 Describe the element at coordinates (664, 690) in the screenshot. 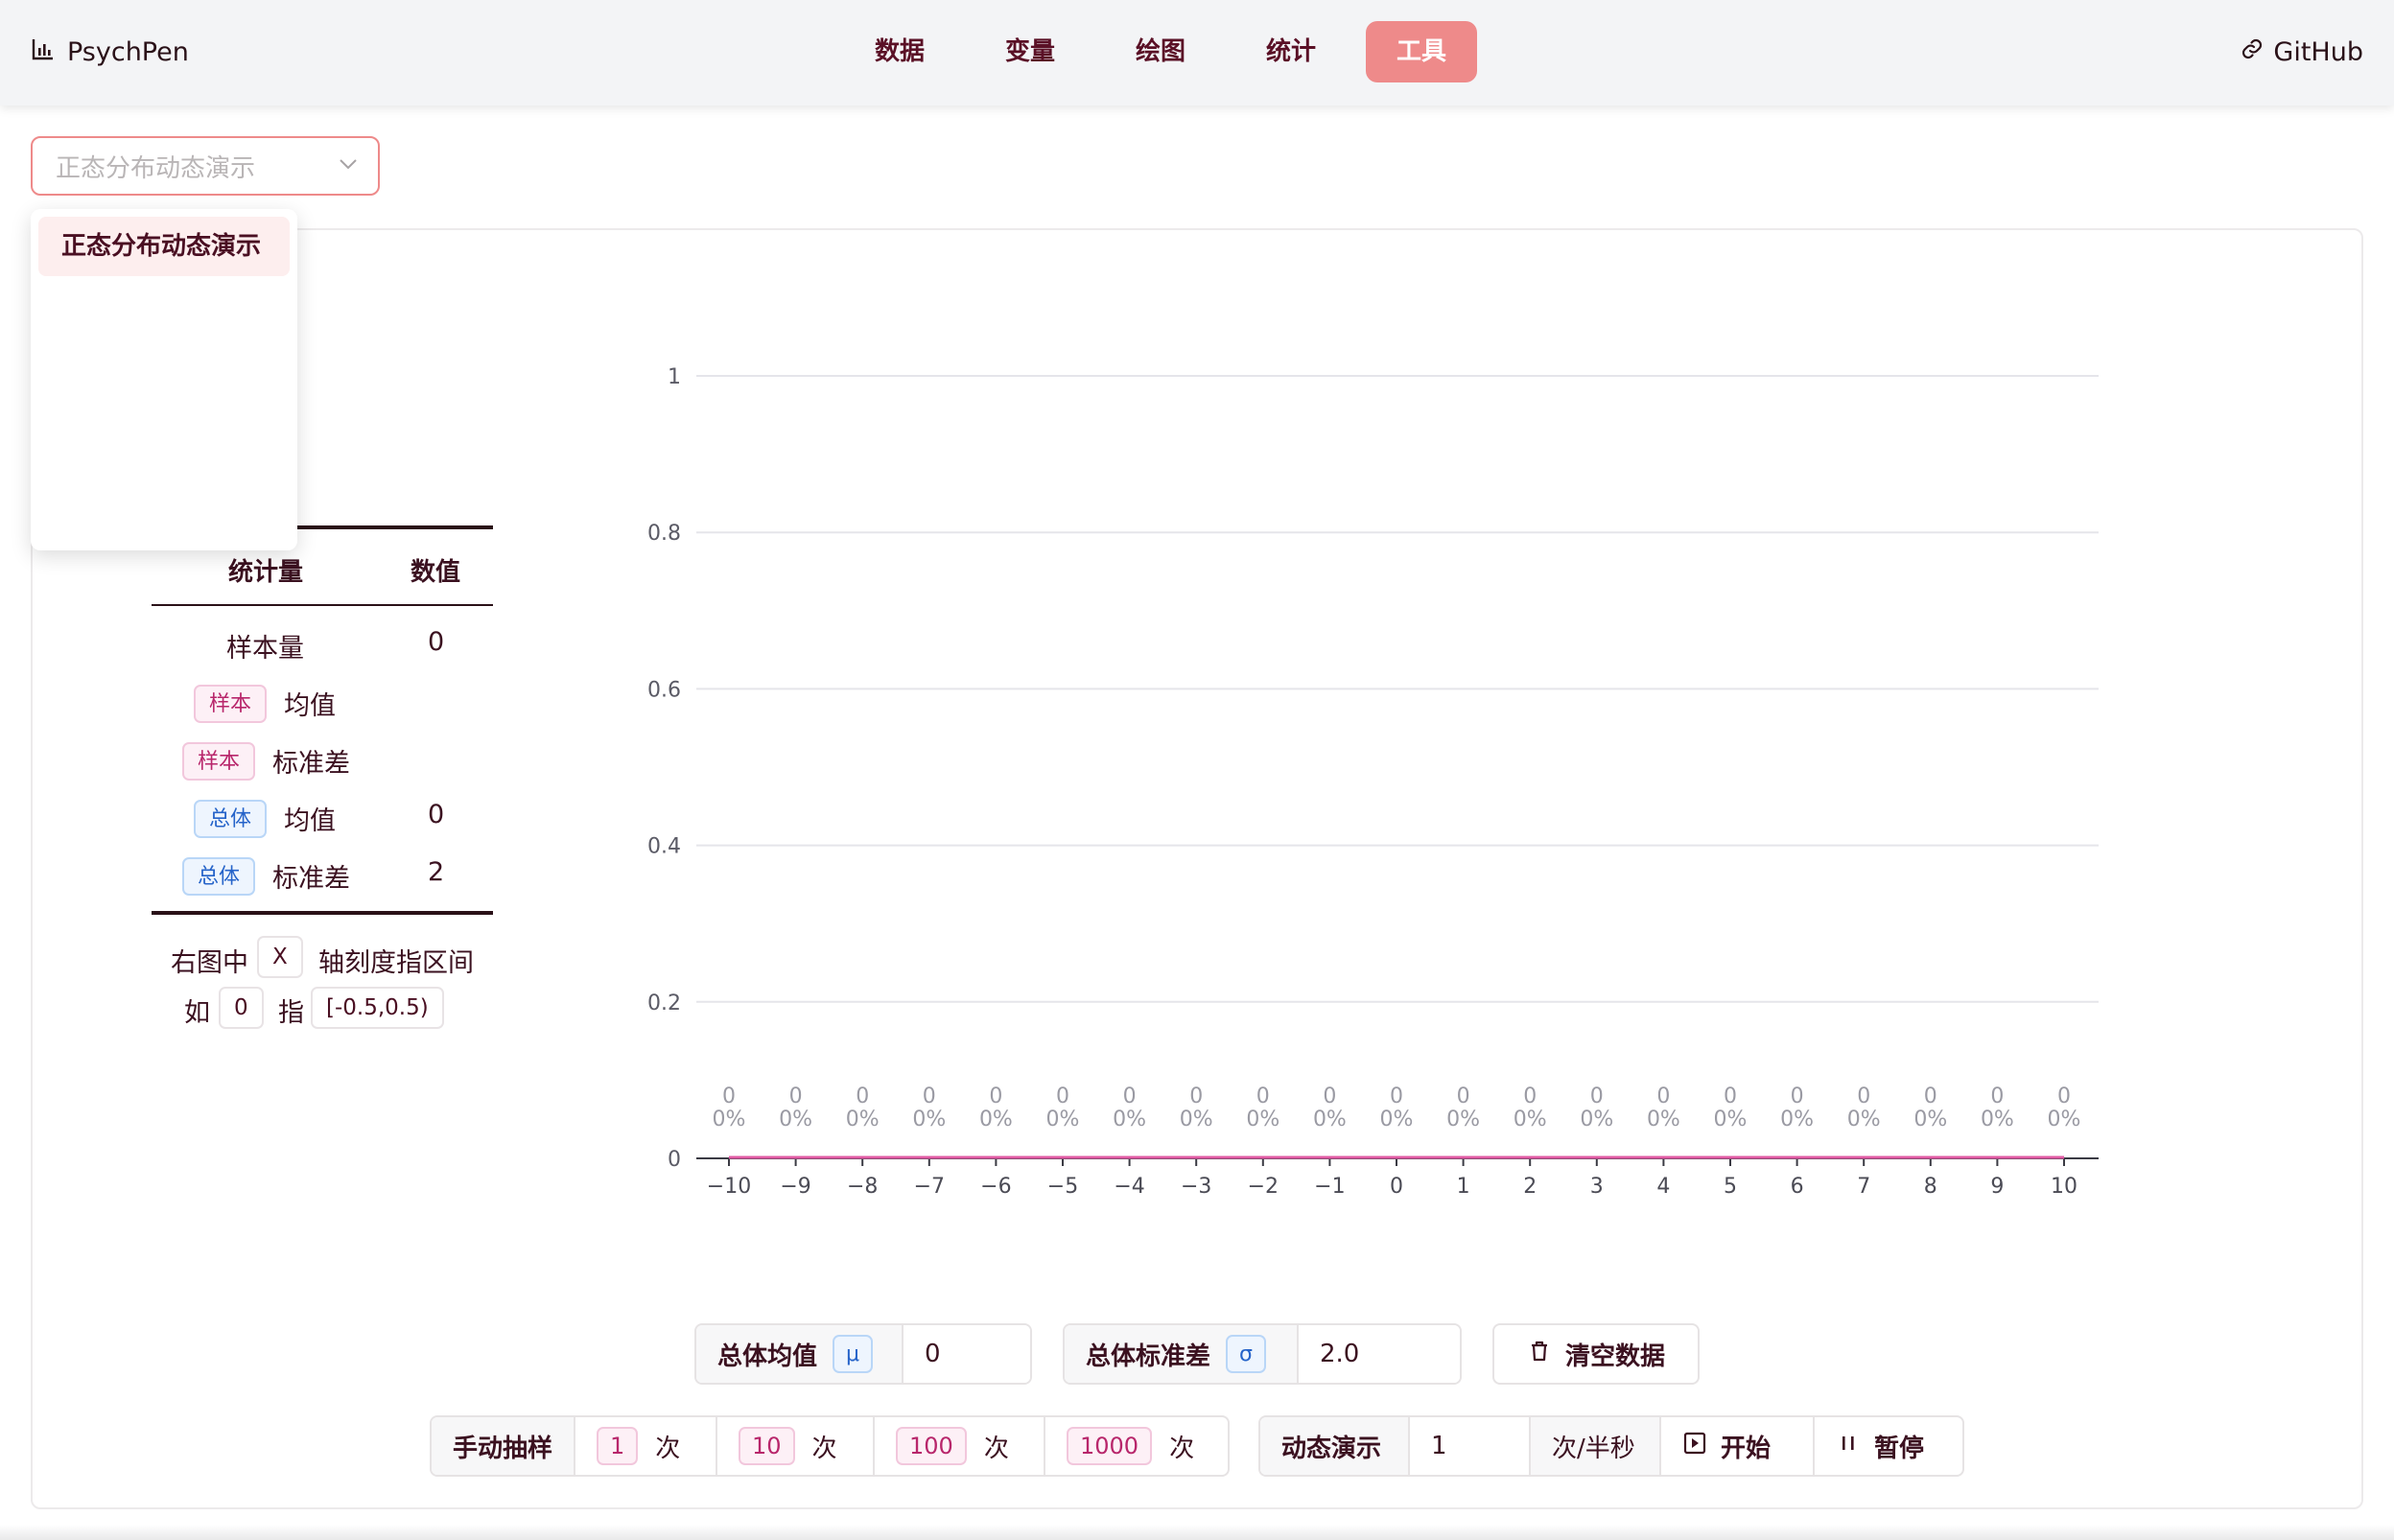

I see `y-tick-label: 0.6` at that location.